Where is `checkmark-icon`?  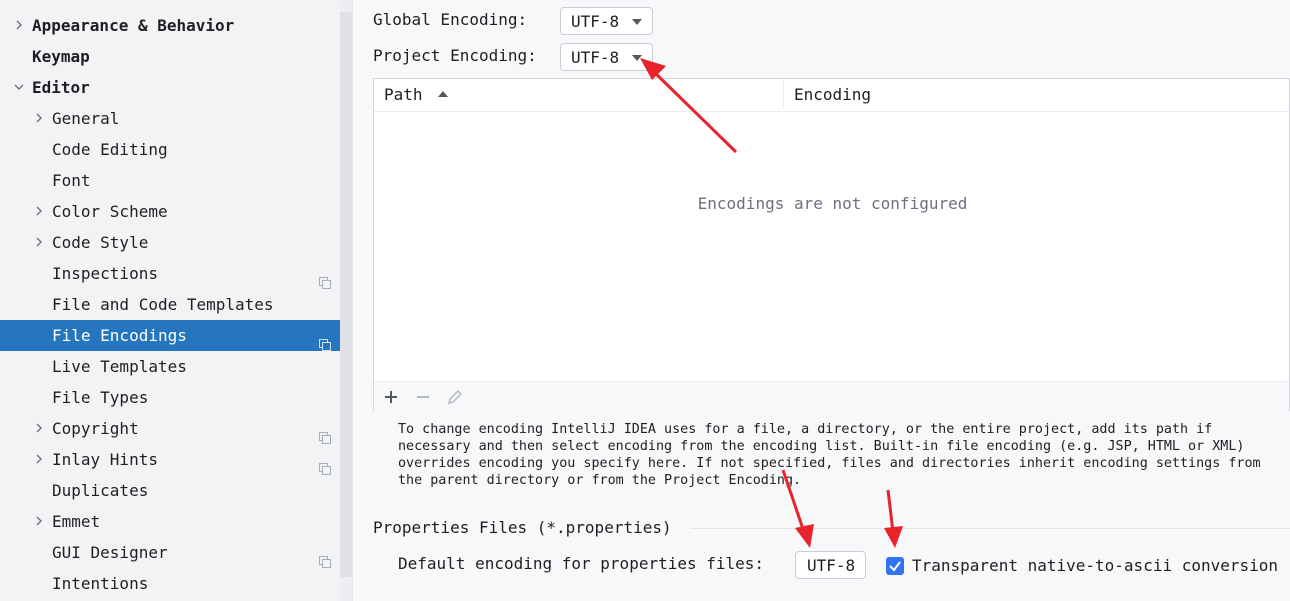 checkmark-icon is located at coordinates (895, 566).